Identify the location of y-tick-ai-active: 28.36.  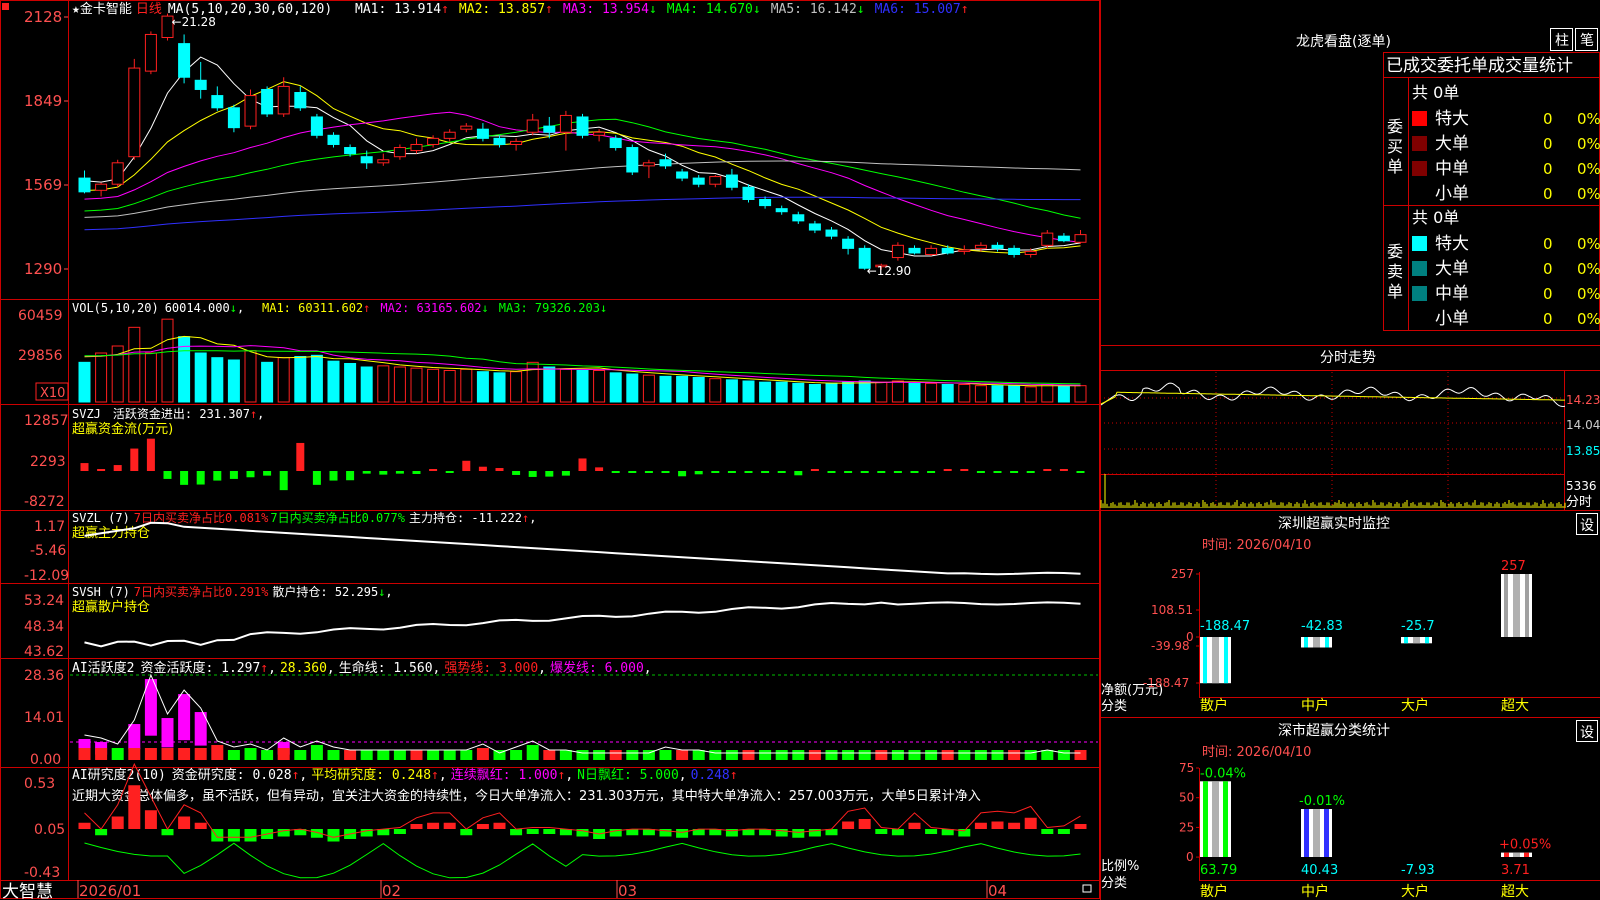
(44, 676).